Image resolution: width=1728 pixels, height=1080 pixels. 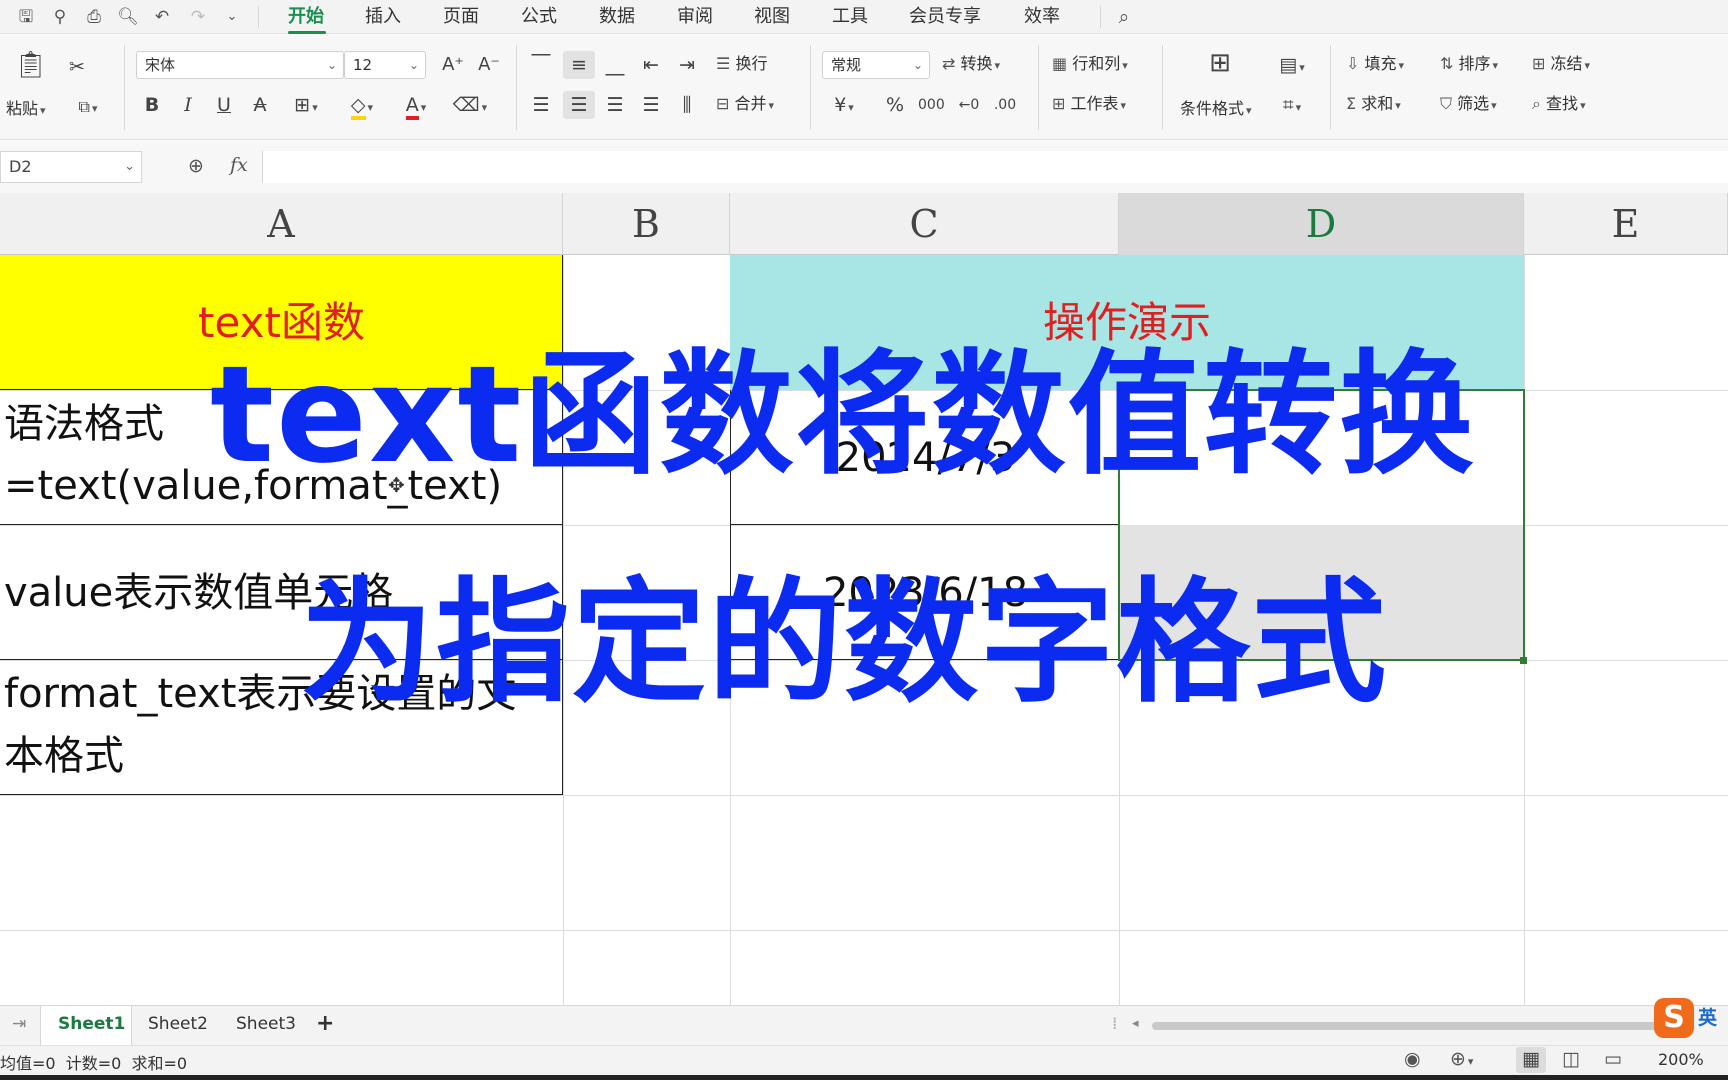 What do you see at coordinates (30, 65) in the screenshot?
I see `paste-icon: 📋︎` at bounding box center [30, 65].